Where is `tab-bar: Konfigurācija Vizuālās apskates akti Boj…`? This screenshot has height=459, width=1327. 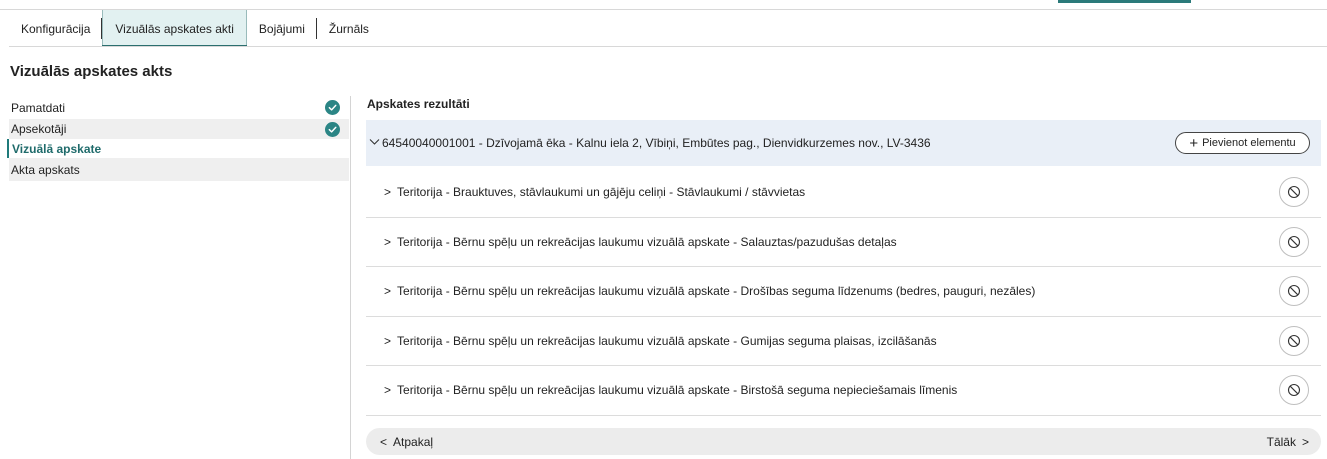
tab-bar: Konfigurācija Vizuālās apskates akti Boj… is located at coordinates (195, 28).